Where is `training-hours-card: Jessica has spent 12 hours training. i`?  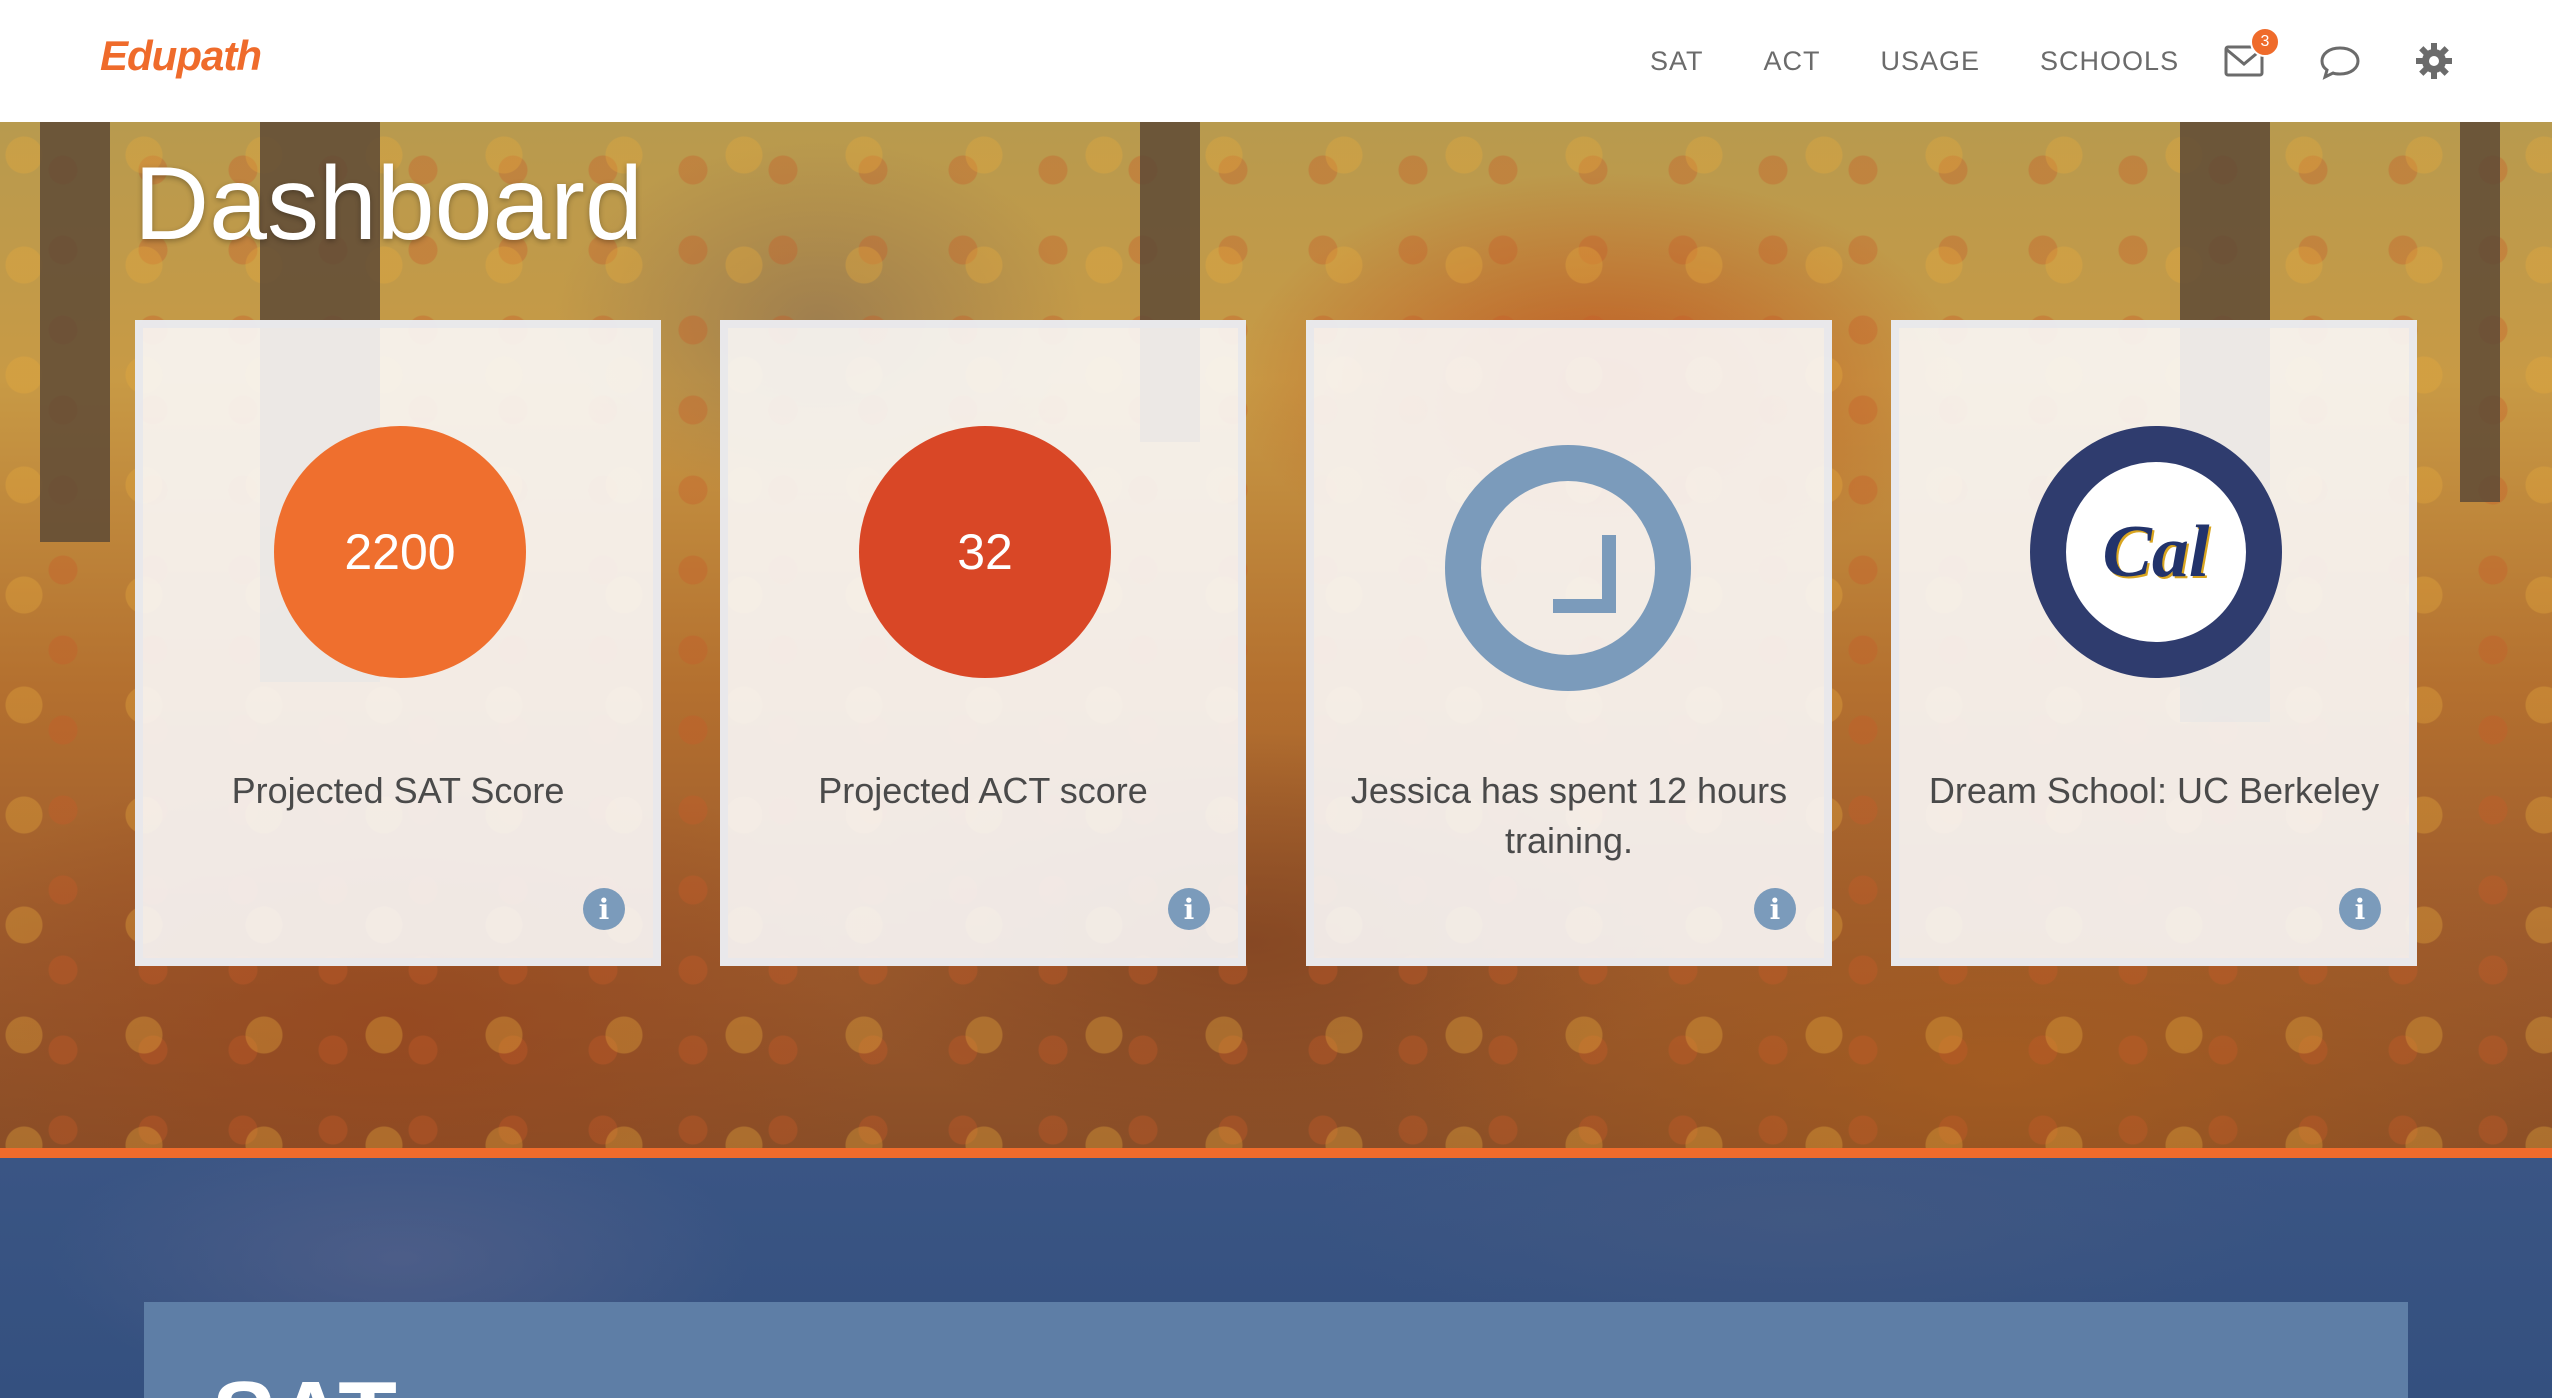 training-hours-card: Jessica has spent 12 hours training. i is located at coordinates (1569, 643).